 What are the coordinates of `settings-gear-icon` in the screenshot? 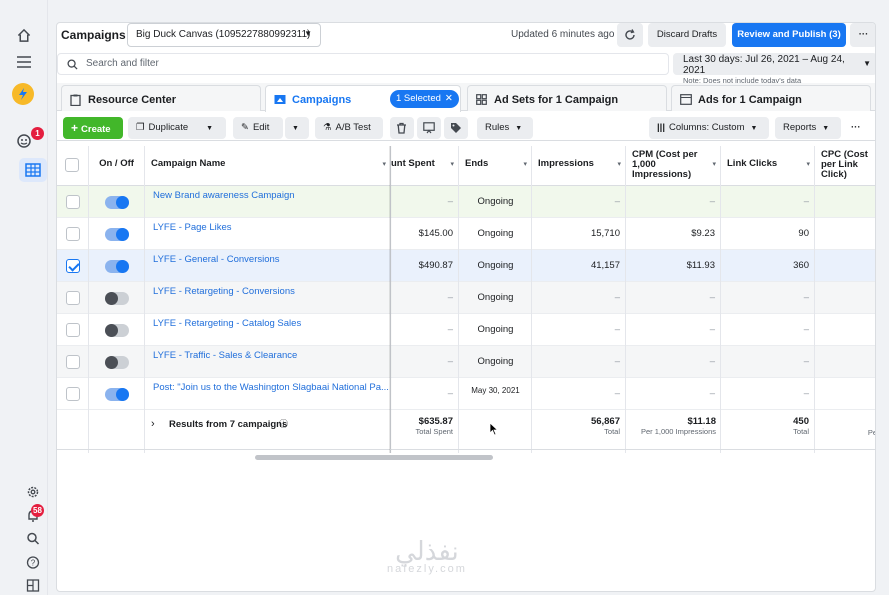 It's located at (33, 493).